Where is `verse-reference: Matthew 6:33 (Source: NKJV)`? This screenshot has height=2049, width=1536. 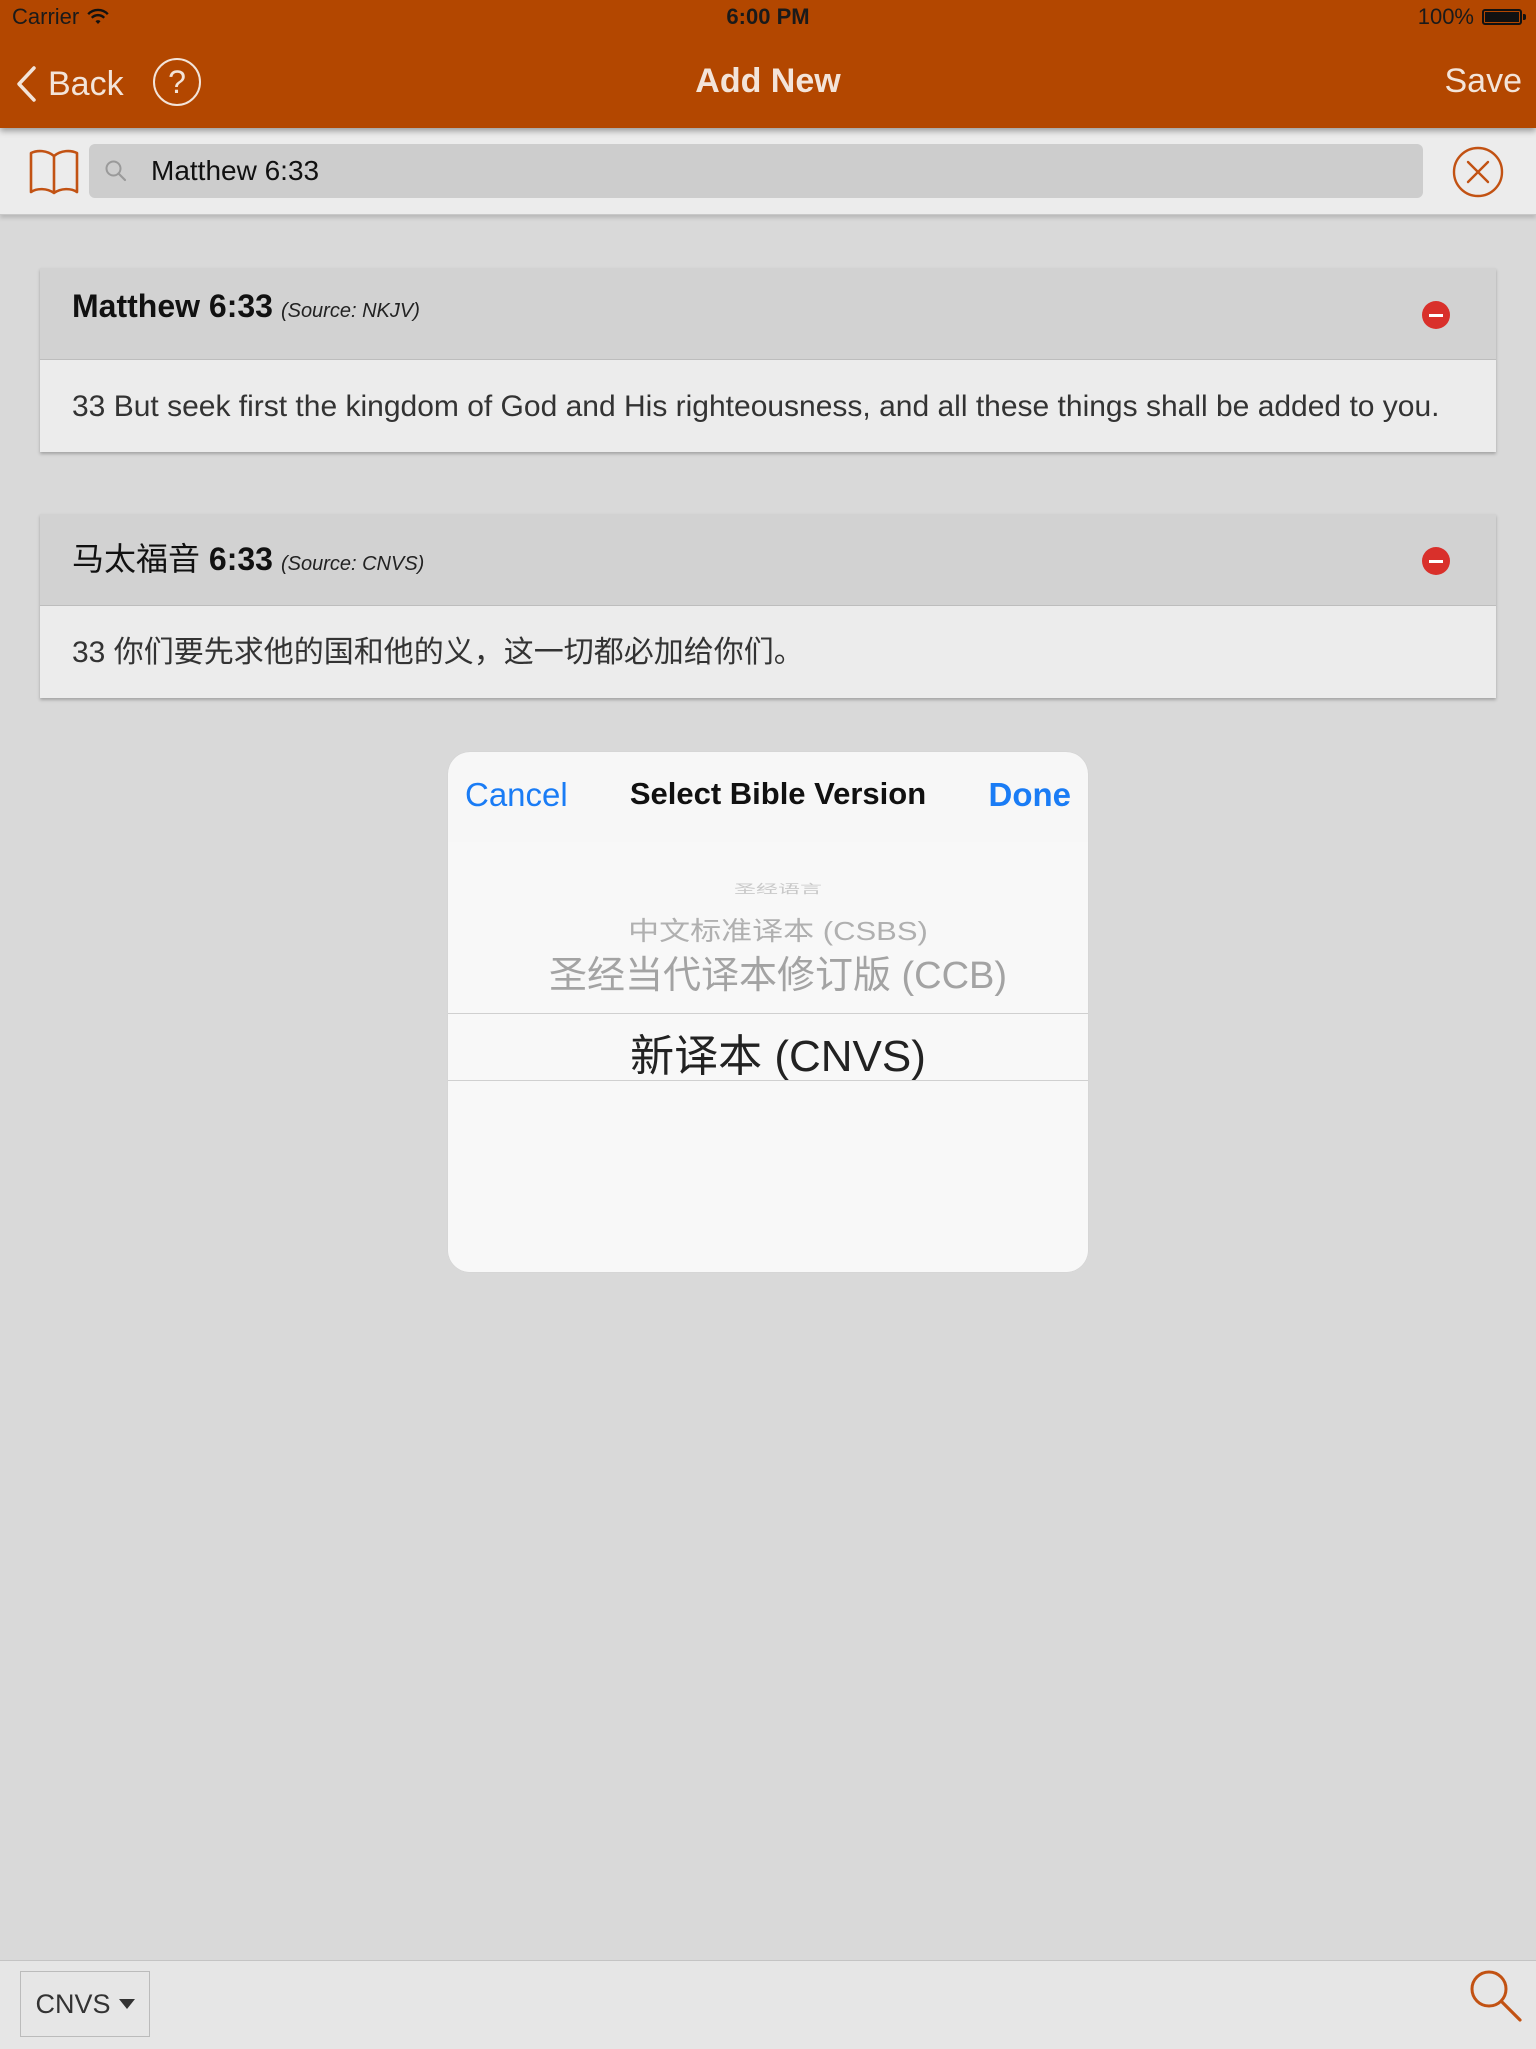 verse-reference: Matthew 6:33 (Source: NKJV) is located at coordinates (246, 306).